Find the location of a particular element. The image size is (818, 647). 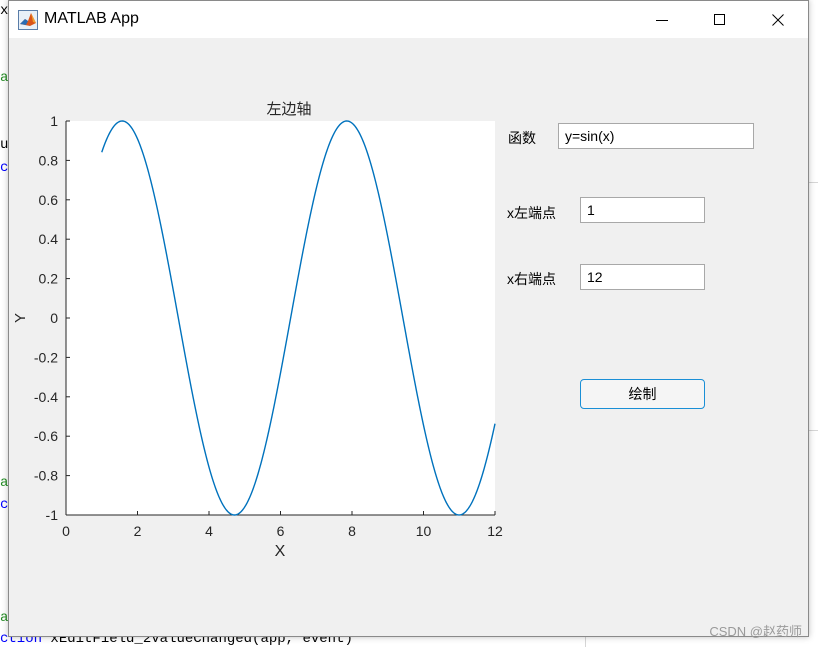

y-axis-label: Y is located at coordinates (20, 318).